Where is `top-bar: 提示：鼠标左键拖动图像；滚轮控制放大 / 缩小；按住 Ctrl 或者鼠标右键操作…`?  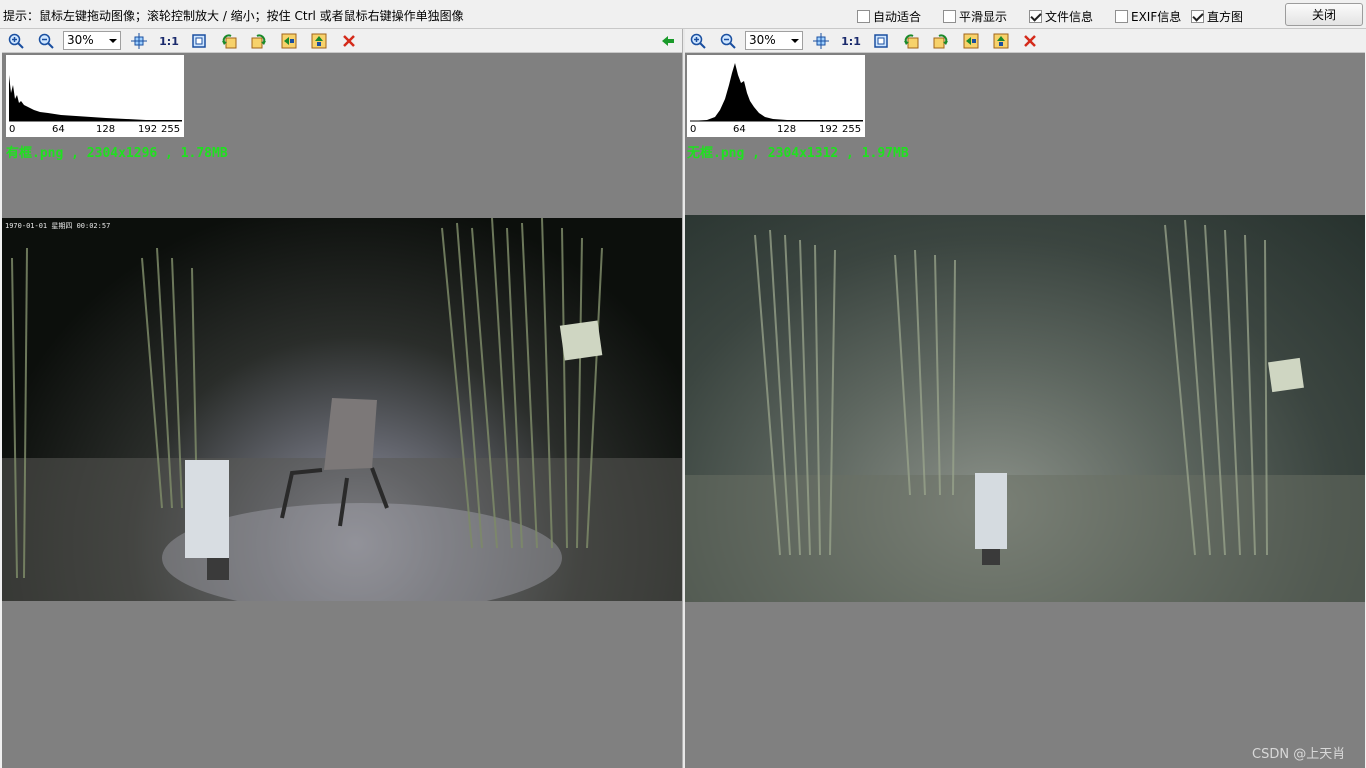 top-bar: 提示：鼠标左键拖动图像；滚轮控制放大 / 缩小；按住 Ctrl 或者鼠标右键操作… is located at coordinates (683, 14).